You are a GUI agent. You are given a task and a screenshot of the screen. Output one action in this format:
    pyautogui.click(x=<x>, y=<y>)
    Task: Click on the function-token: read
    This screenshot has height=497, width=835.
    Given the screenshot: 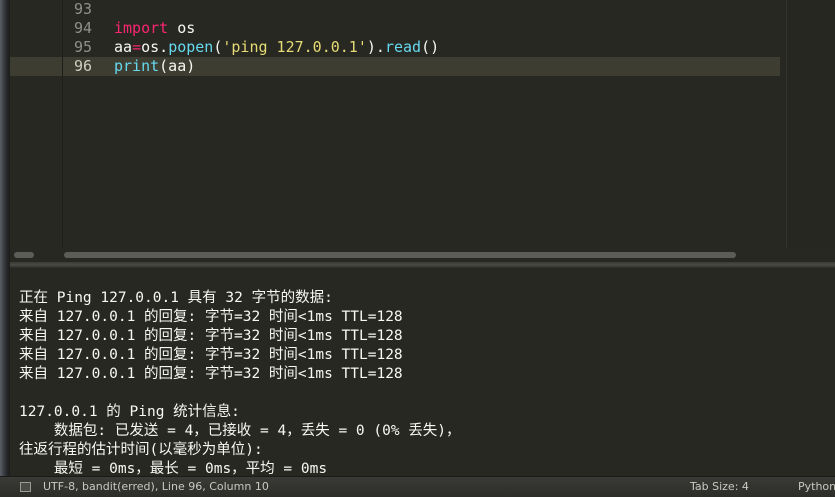 What is the action you would take?
    pyautogui.click(x=403, y=47)
    